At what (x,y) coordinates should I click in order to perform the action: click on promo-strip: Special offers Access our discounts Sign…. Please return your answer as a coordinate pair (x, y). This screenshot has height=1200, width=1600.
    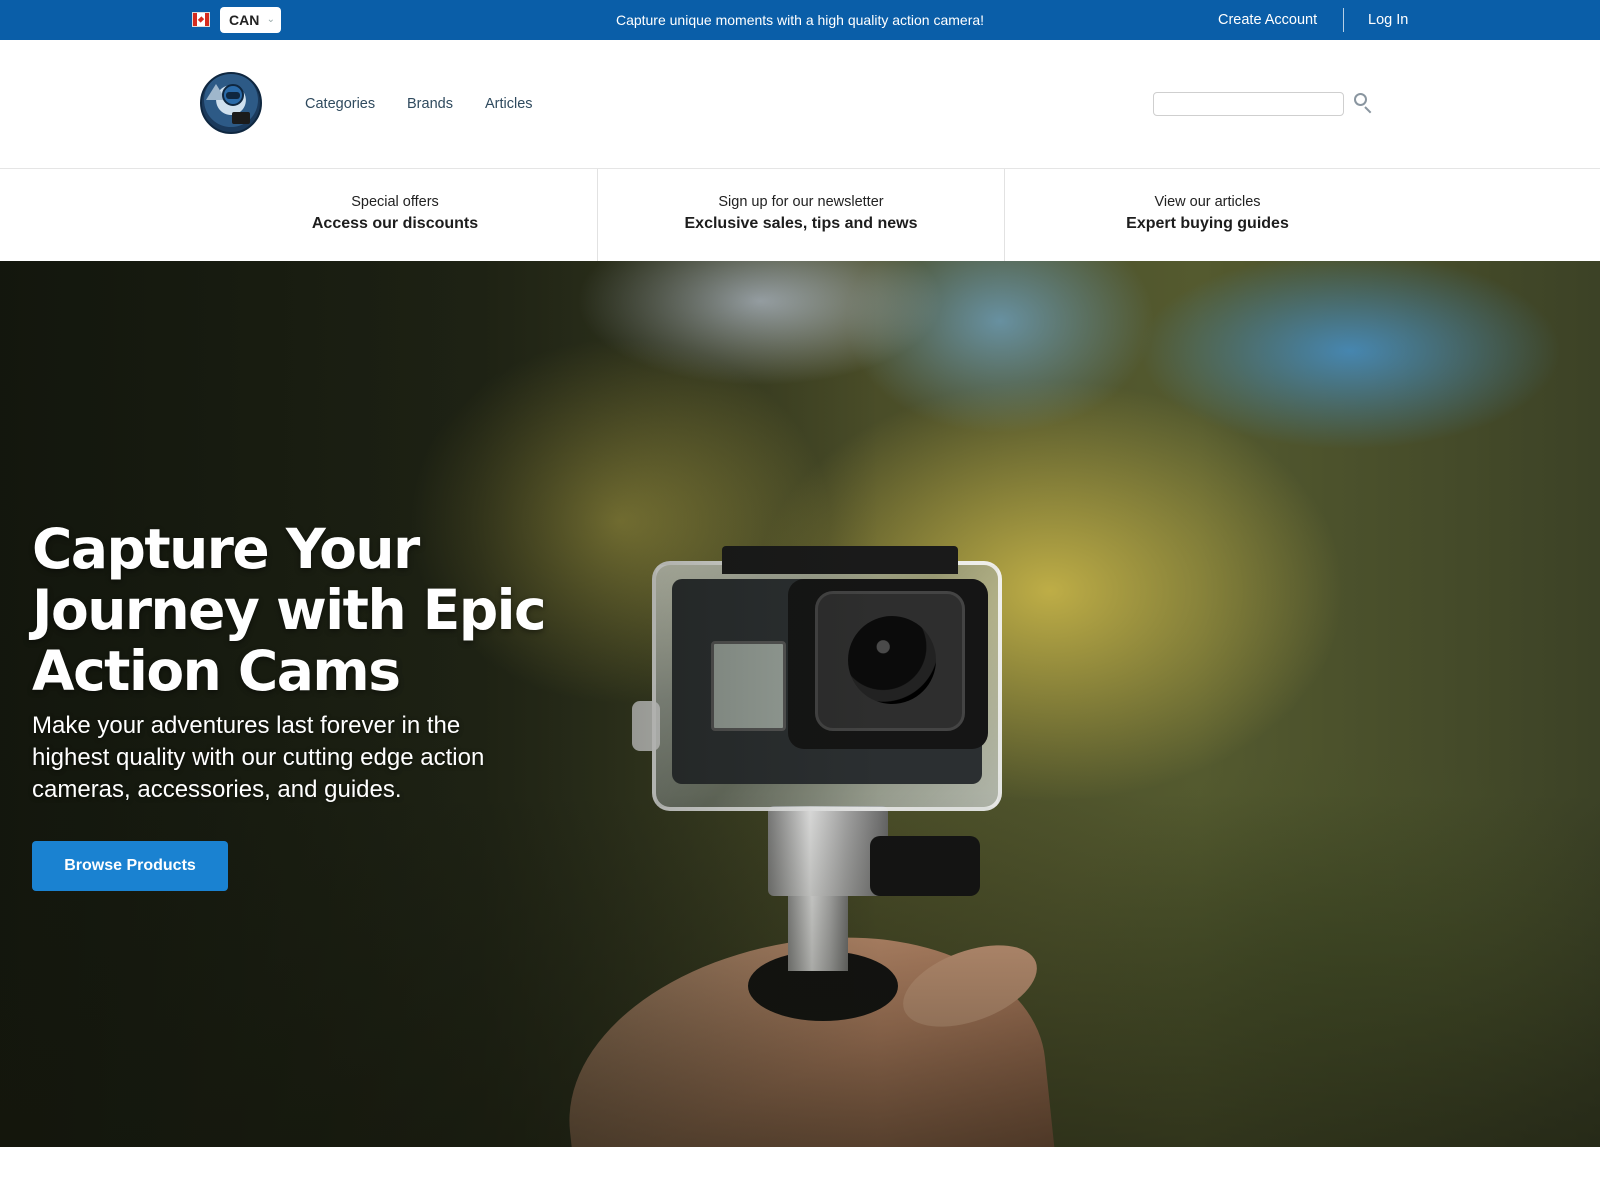
    Looking at the image, I should click on (800, 215).